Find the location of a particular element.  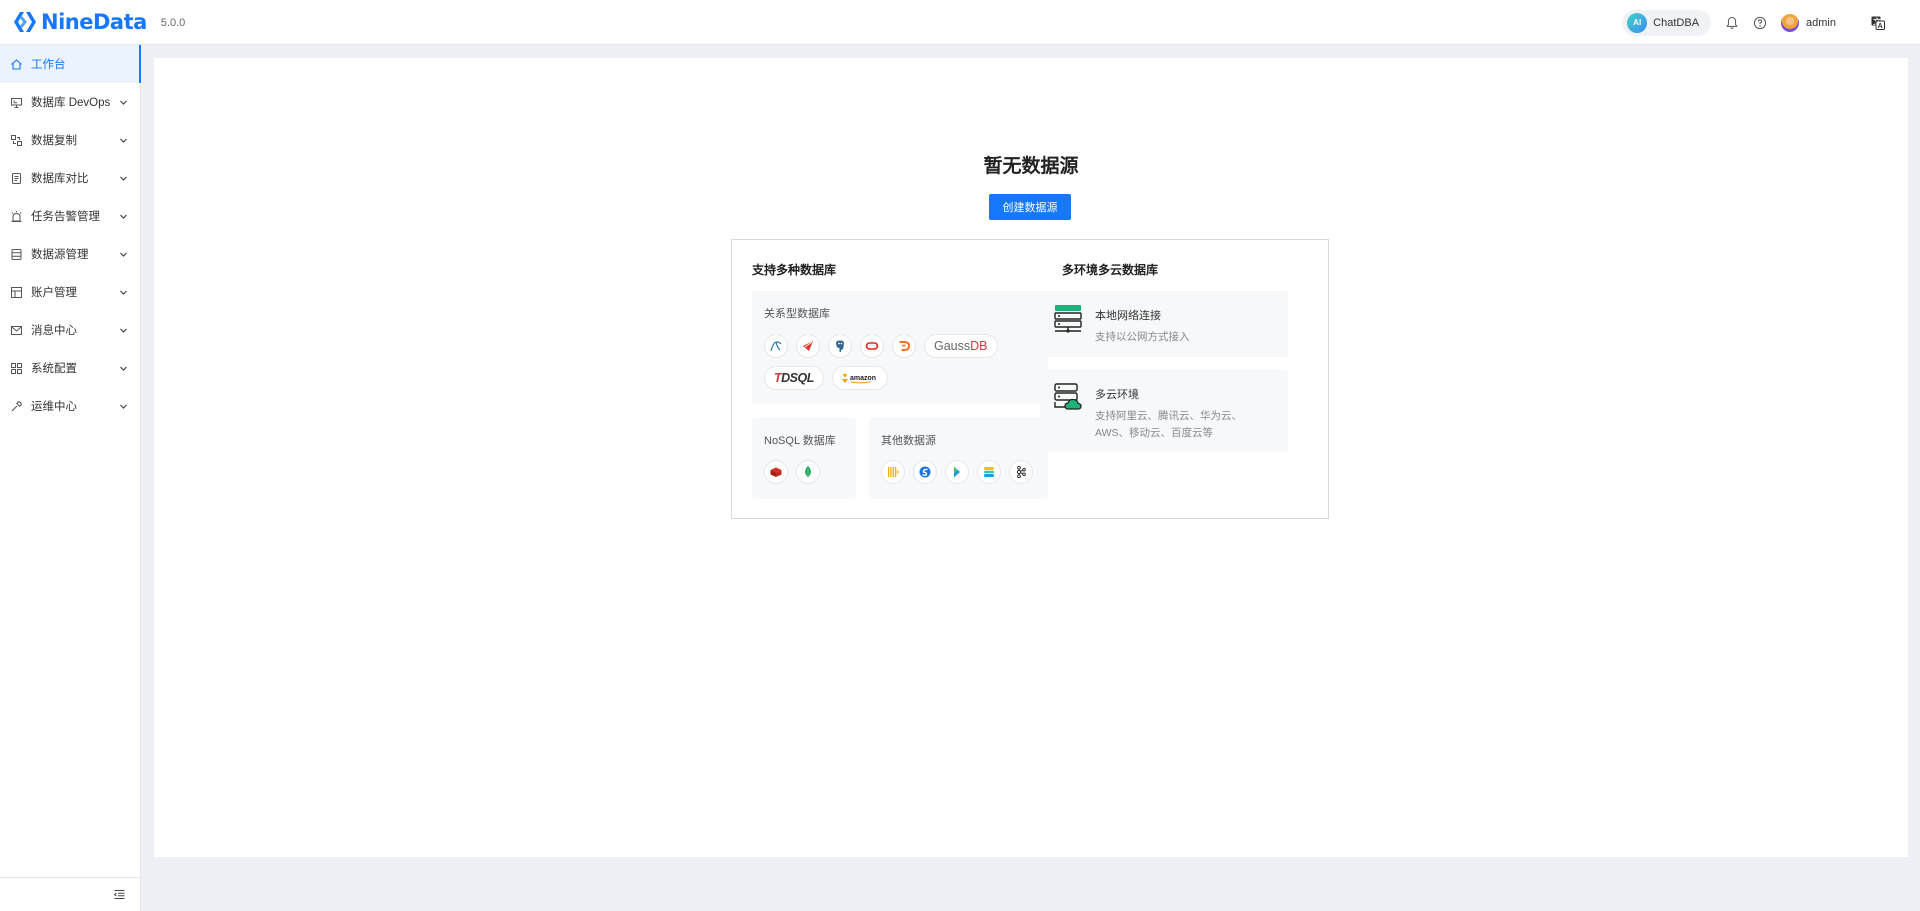

other-panel: 其他数据源 is located at coordinates (958, 458).